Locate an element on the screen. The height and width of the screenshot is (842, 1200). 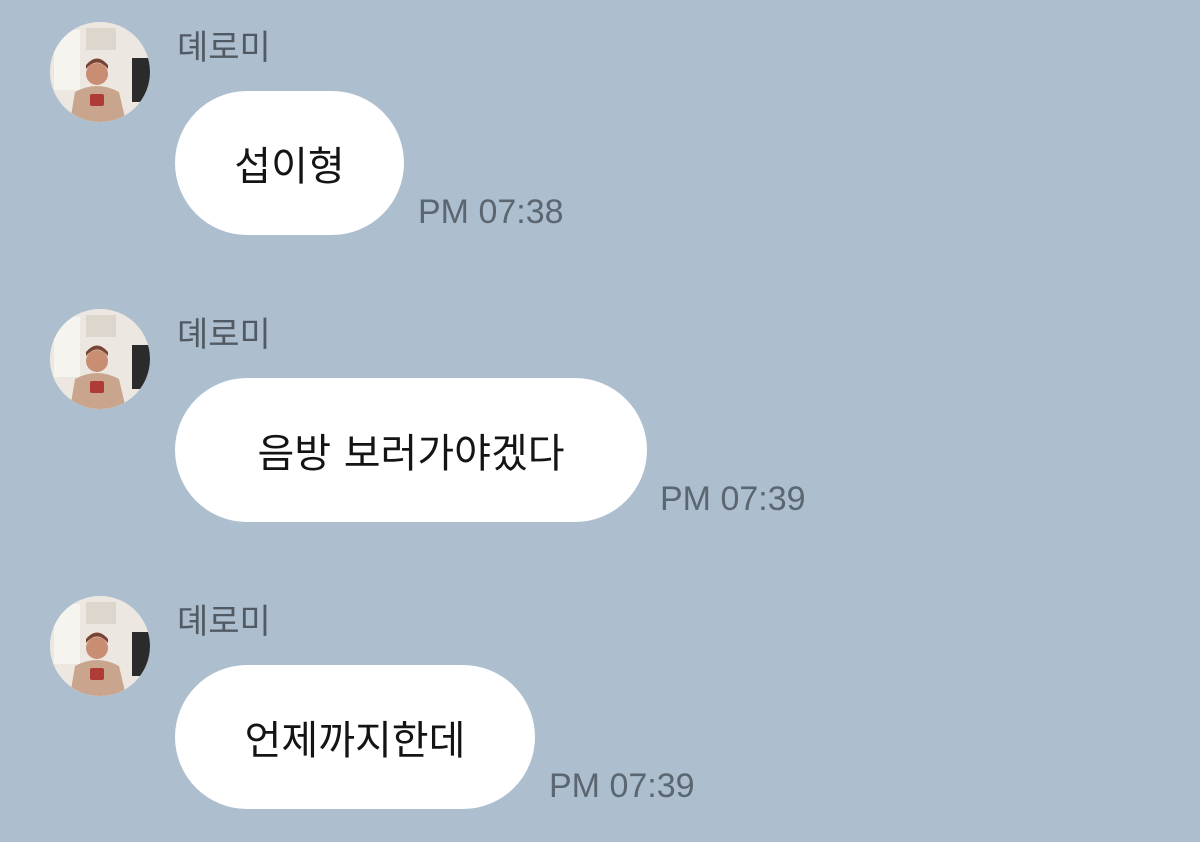
message-bubble: 음방 보러가야겠다 is located at coordinates (411, 450).